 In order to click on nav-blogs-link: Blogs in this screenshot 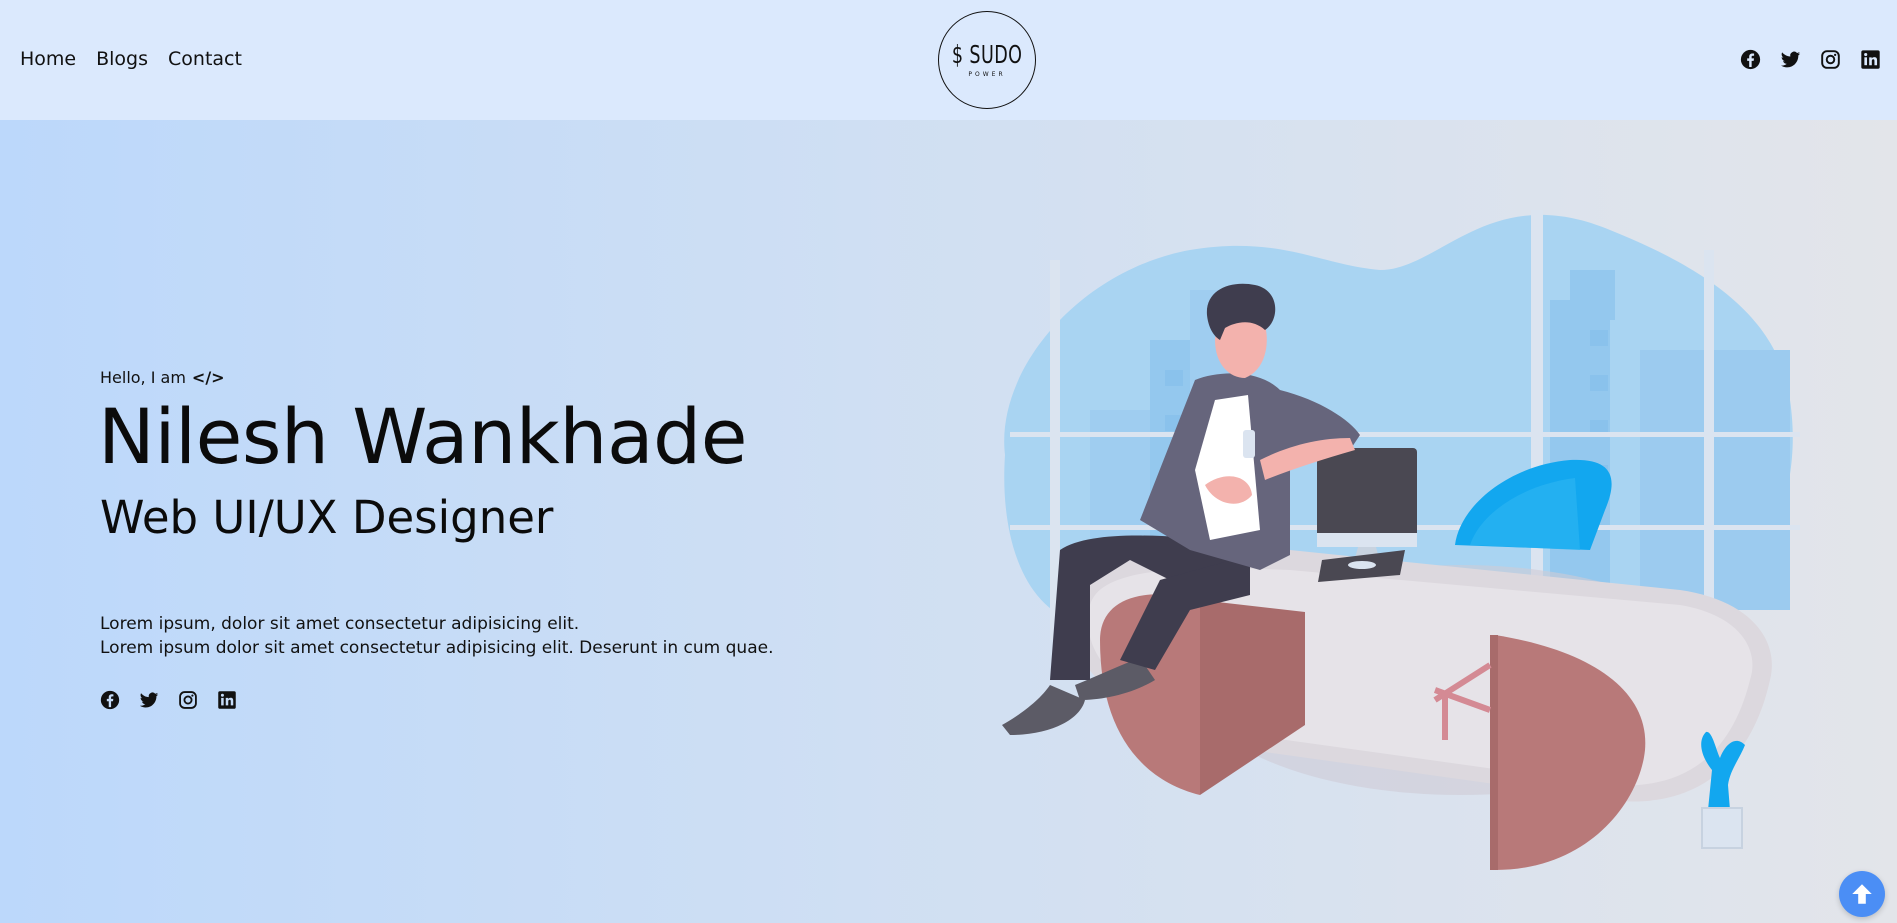, I will do `click(122, 59)`.